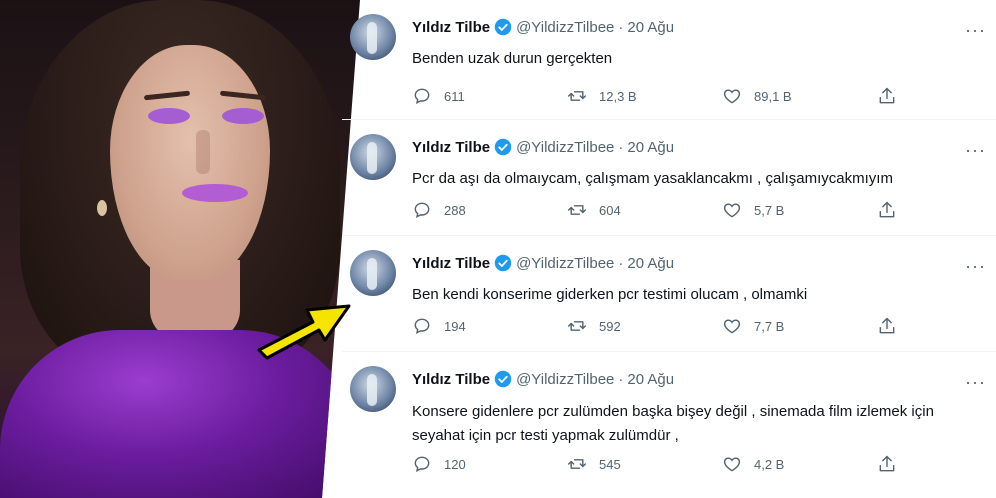  Describe the element at coordinates (489, 464) in the screenshot. I see `reply-button: 120` at that location.